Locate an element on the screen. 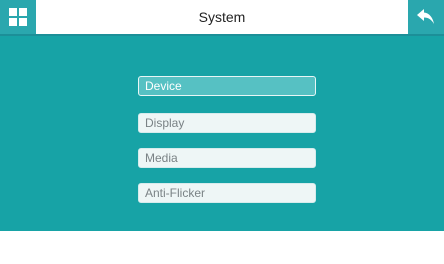  back-arrow-icon is located at coordinates (426, 17).